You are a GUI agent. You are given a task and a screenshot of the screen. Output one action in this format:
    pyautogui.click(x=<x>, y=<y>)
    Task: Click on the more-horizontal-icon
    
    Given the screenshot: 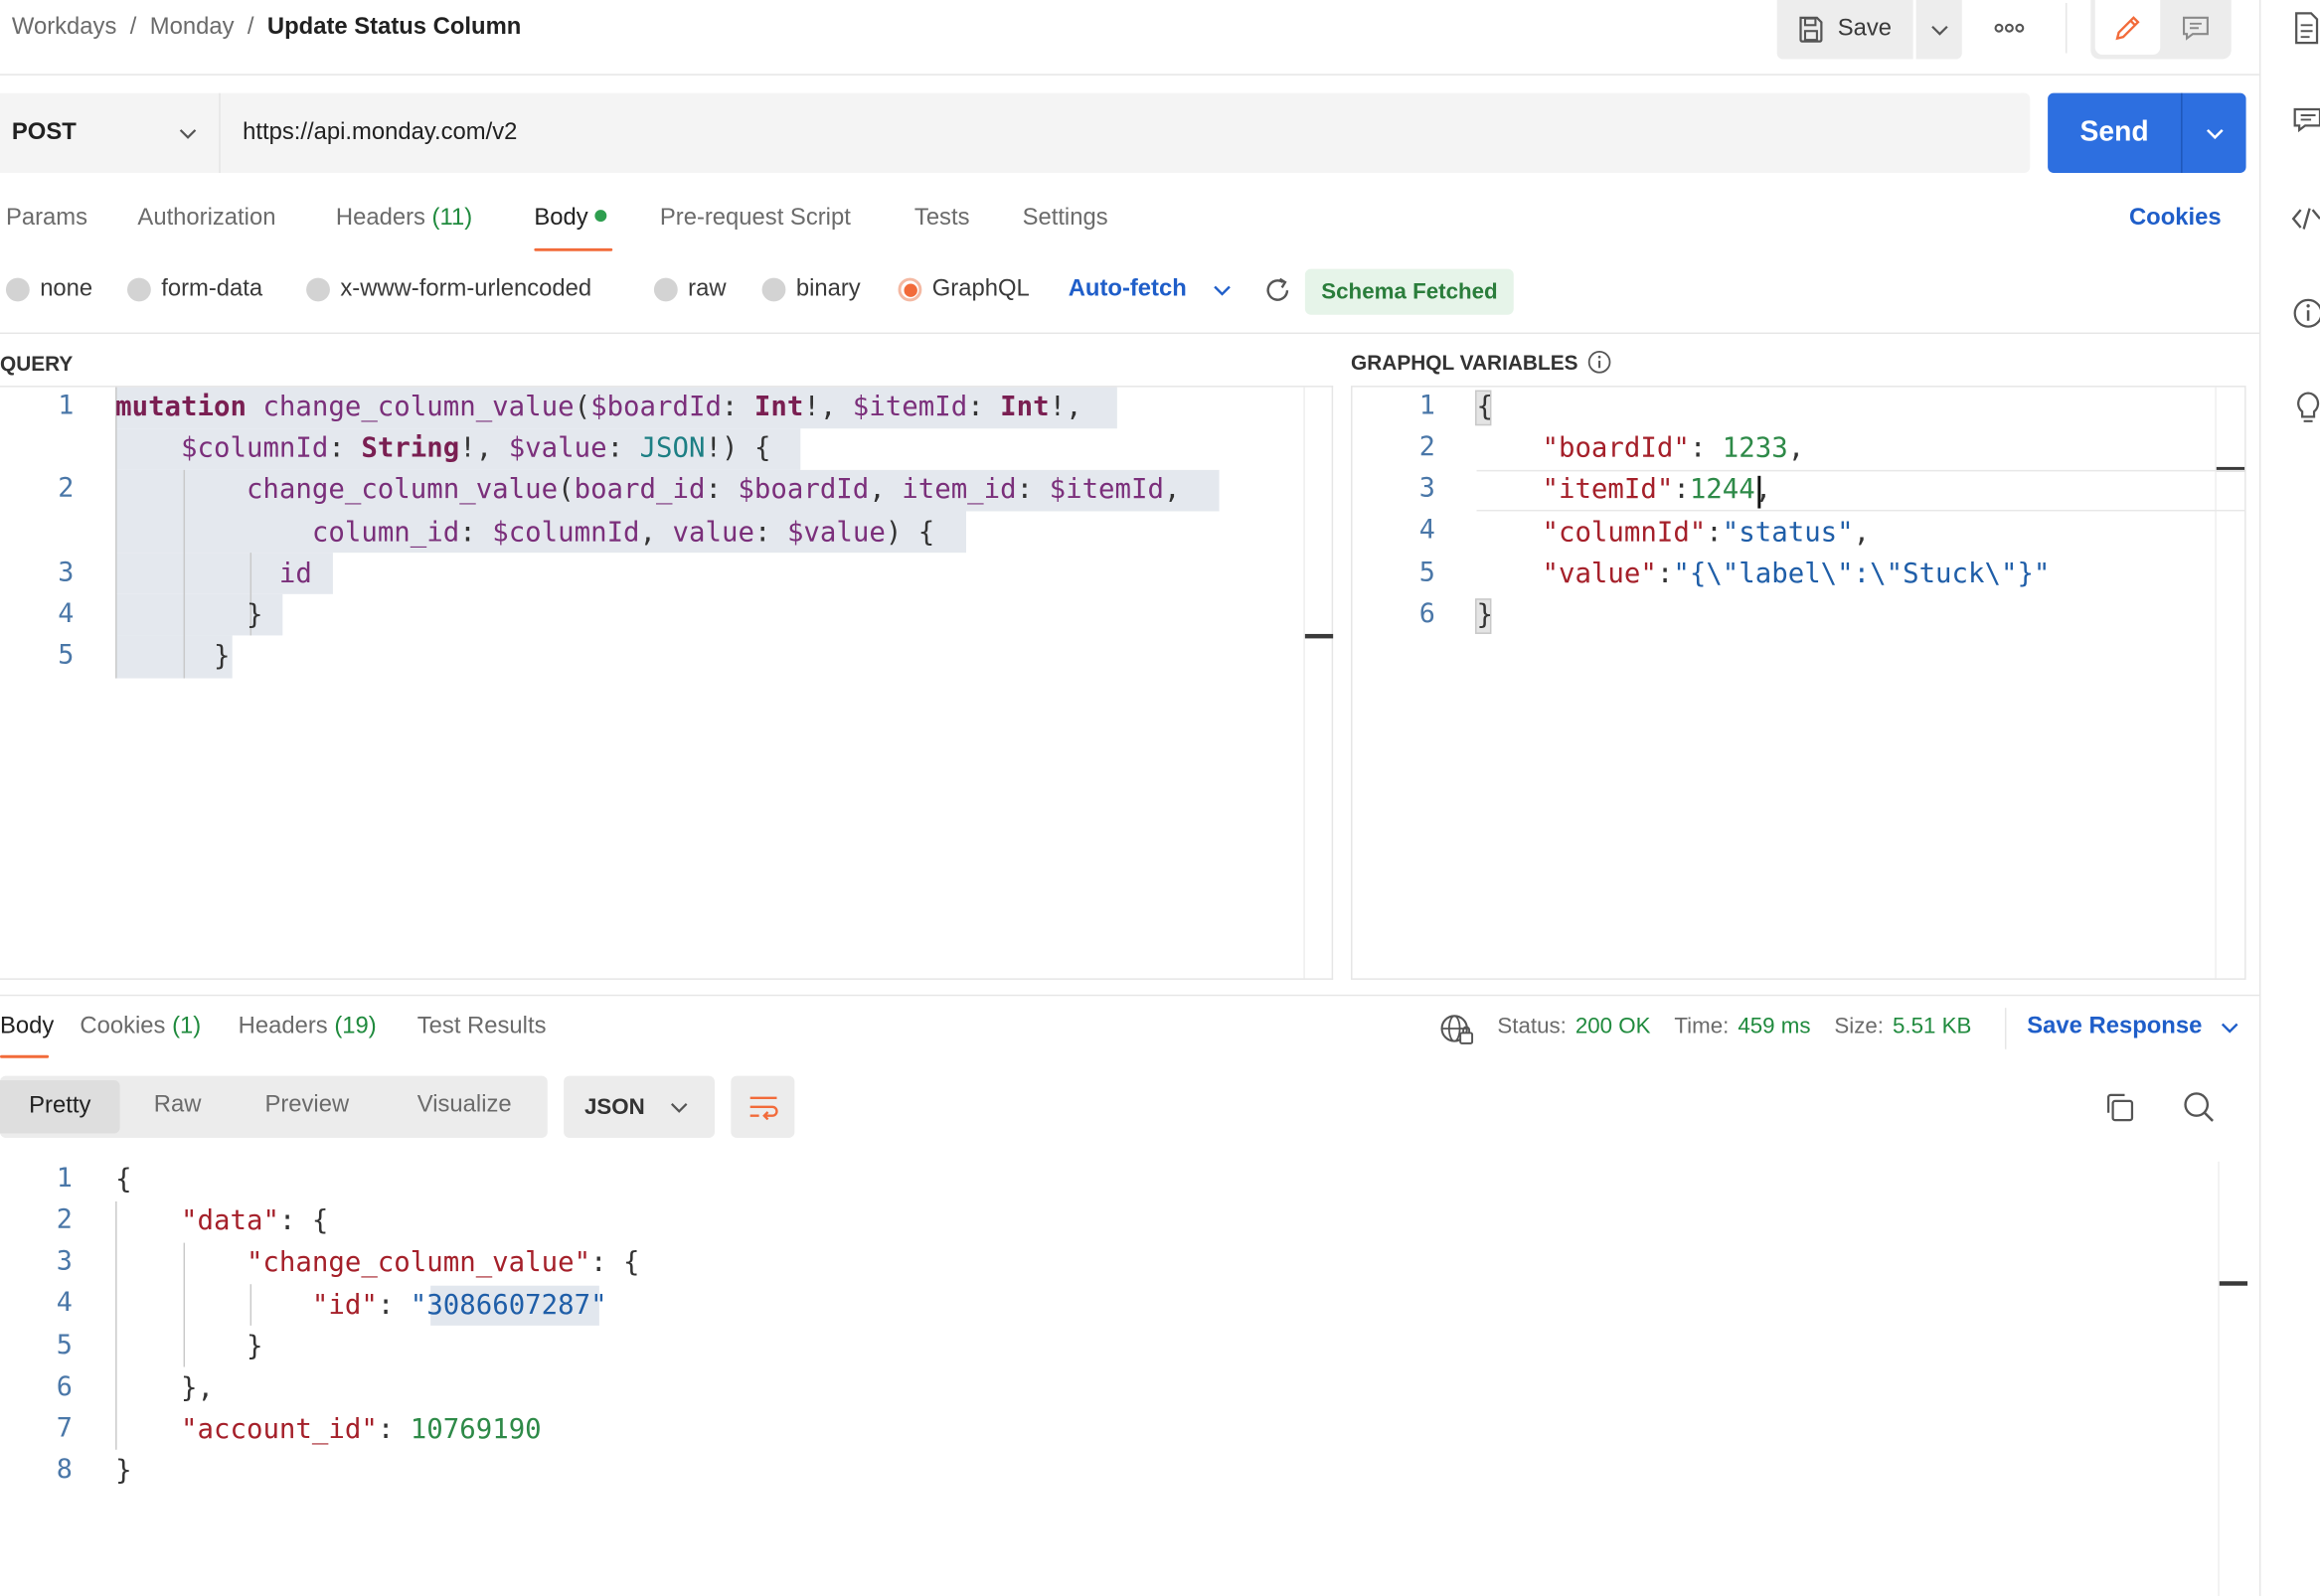 What is the action you would take?
    pyautogui.click(x=2010, y=28)
    